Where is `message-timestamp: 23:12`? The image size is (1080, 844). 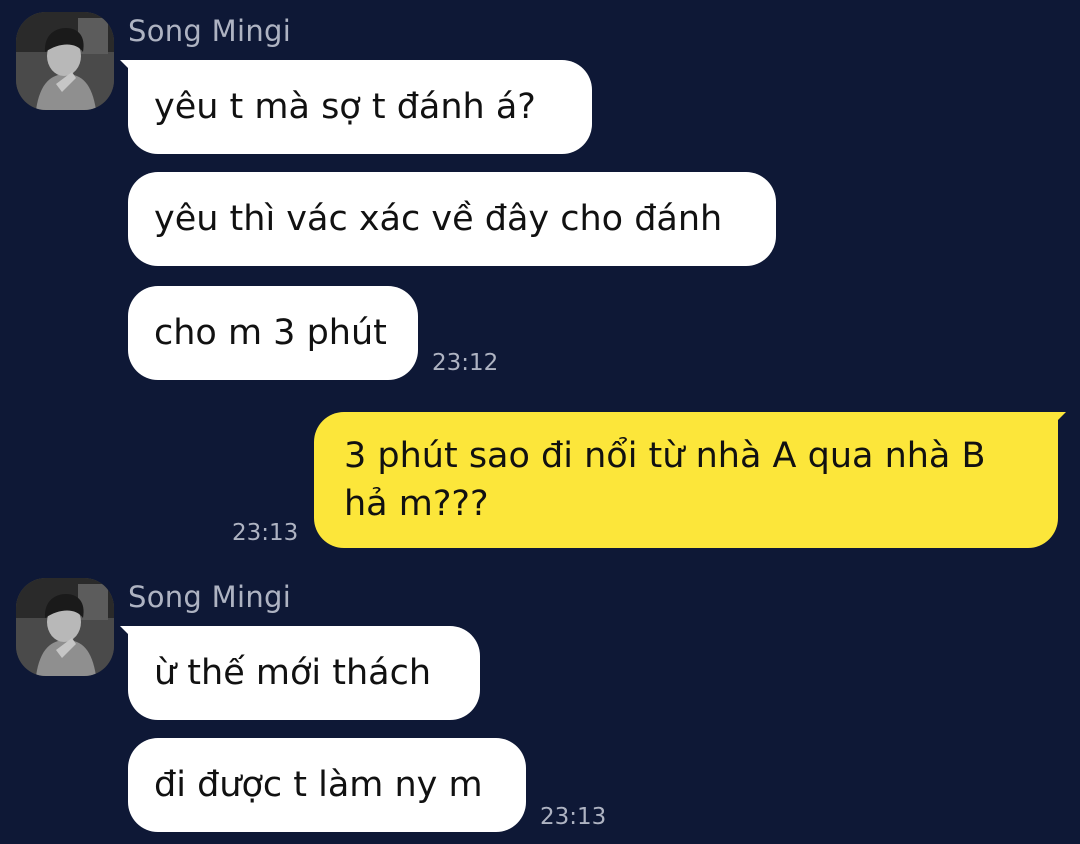 message-timestamp: 23:12 is located at coordinates (465, 363).